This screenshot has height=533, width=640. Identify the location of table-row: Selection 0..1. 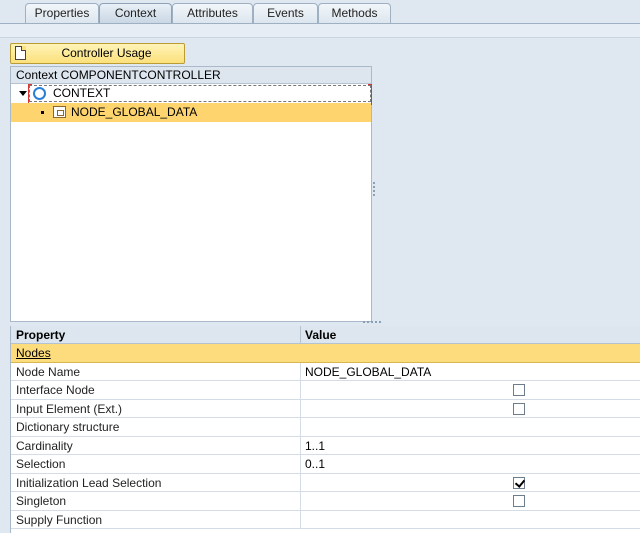
(325, 464).